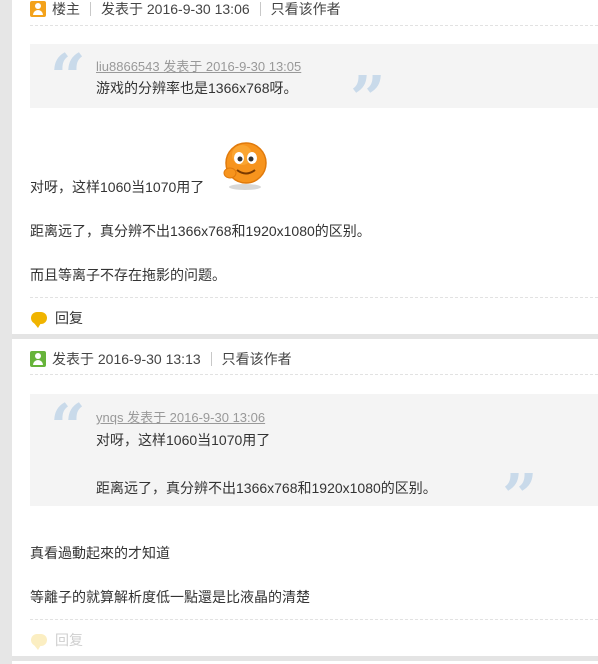  Describe the element at coordinates (266, 488) in the screenshot. I see `quote-text: 距离远了，真分辨不出1366x768和1920x1080的区别。` at that location.